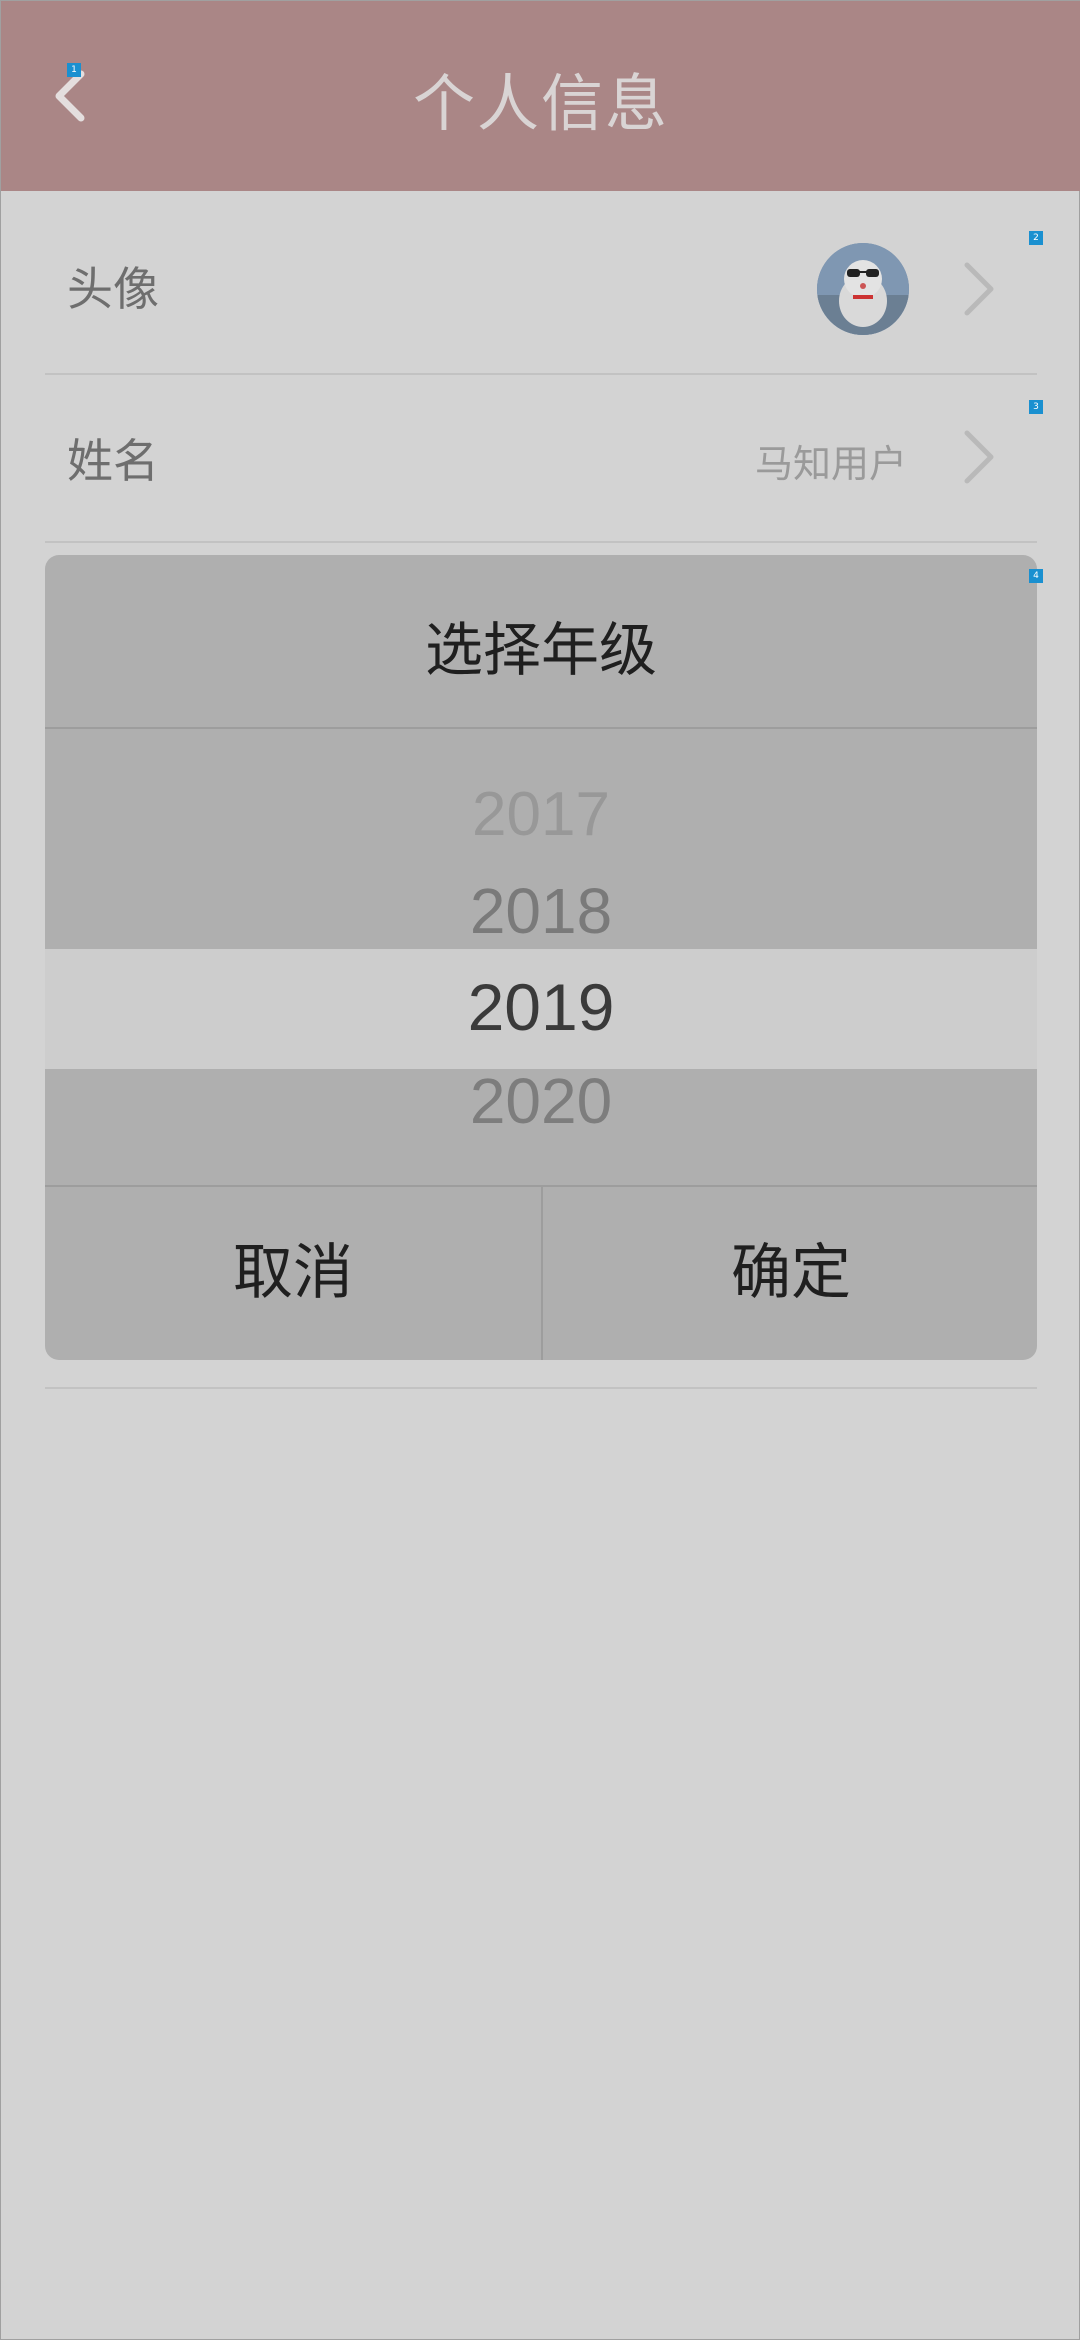 The width and height of the screenshot is (1080, 2340). What do you see at coordinates (541, 1388) in the screenshot?
I see `row-divider` at bounding box center [541, 1388].